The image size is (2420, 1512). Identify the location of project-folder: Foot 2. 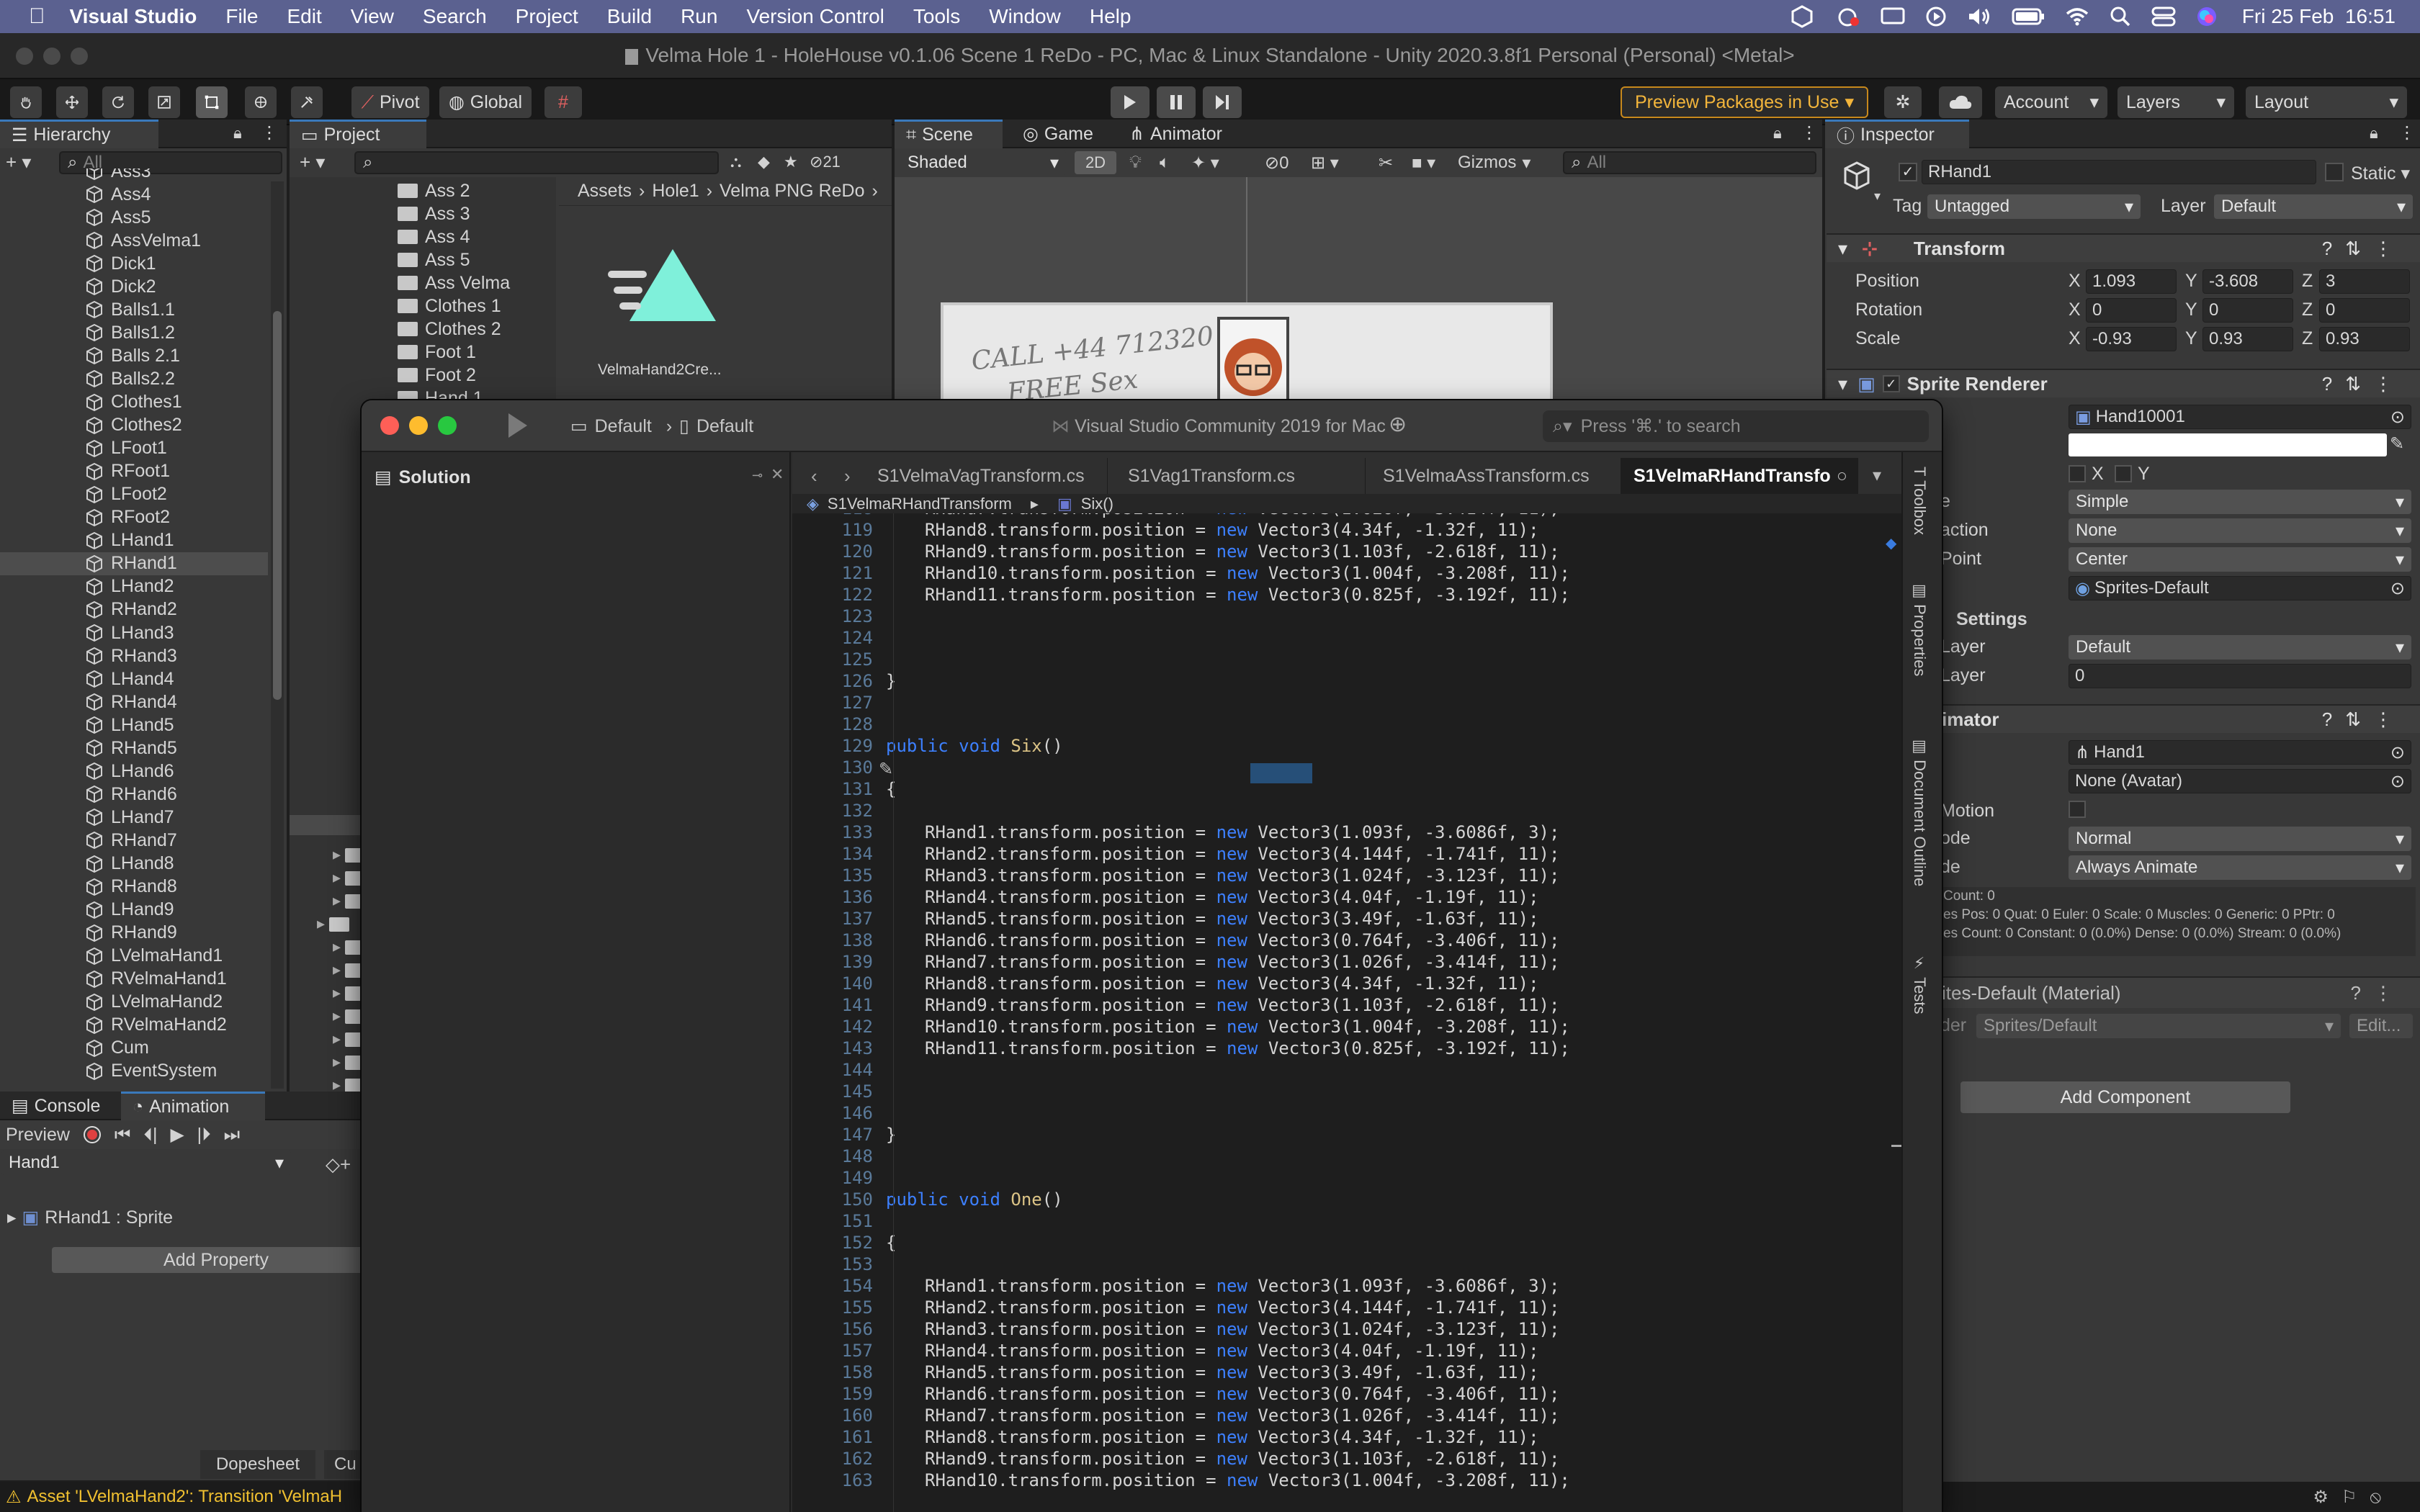
(437, 375).